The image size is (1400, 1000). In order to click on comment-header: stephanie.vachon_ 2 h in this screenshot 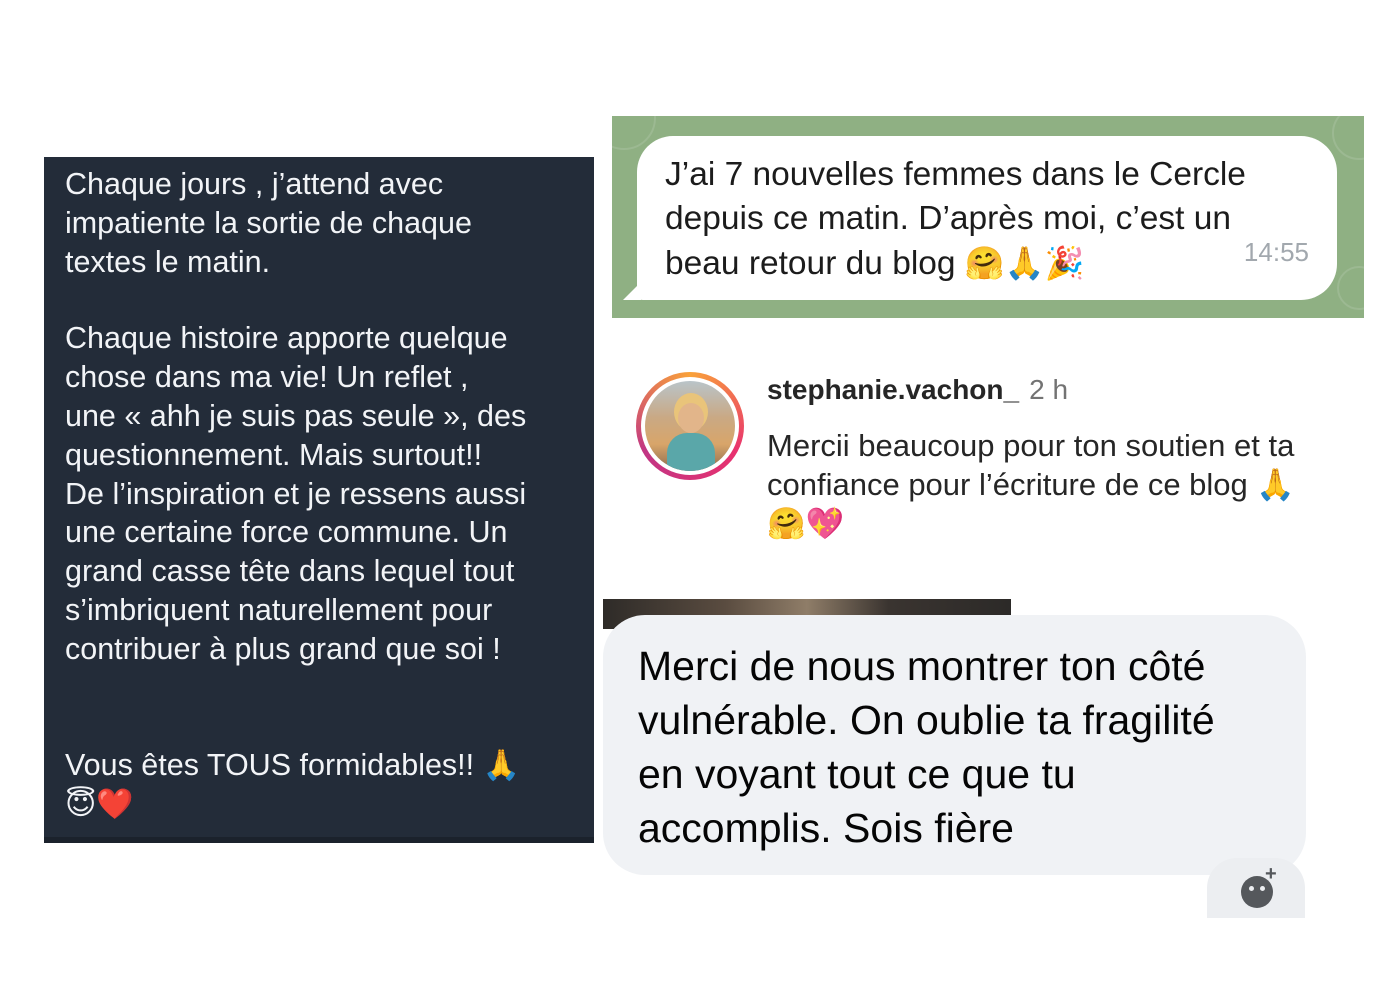, I will do `click(917, 390)`.